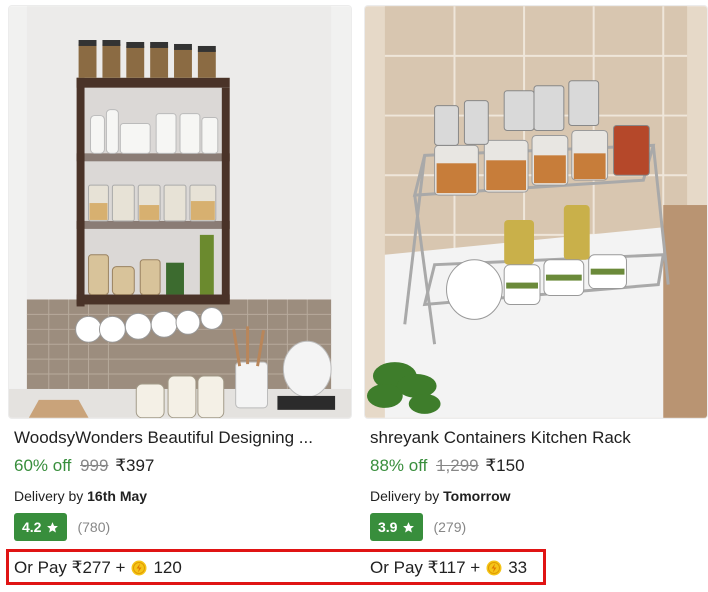  I want to click on price-row: 60% off 999 ₹397, so click(84, 466).